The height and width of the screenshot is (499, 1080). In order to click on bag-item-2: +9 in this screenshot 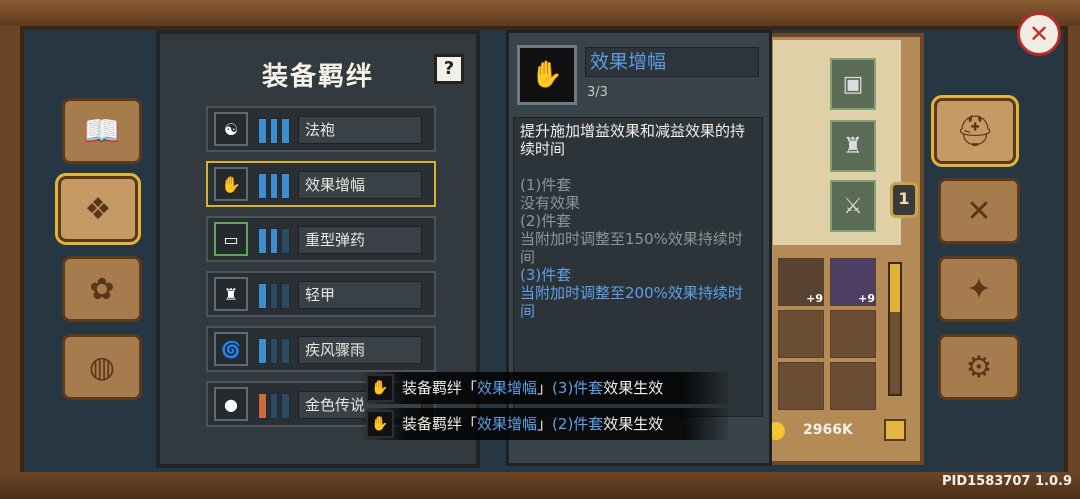, I will do `click(853, 282)`.